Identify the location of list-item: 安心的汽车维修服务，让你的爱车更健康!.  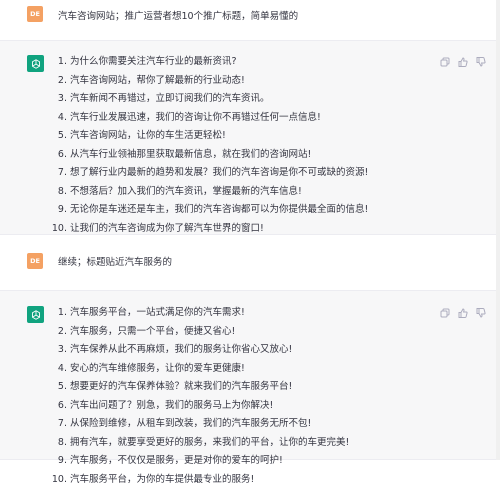
(209, 369).